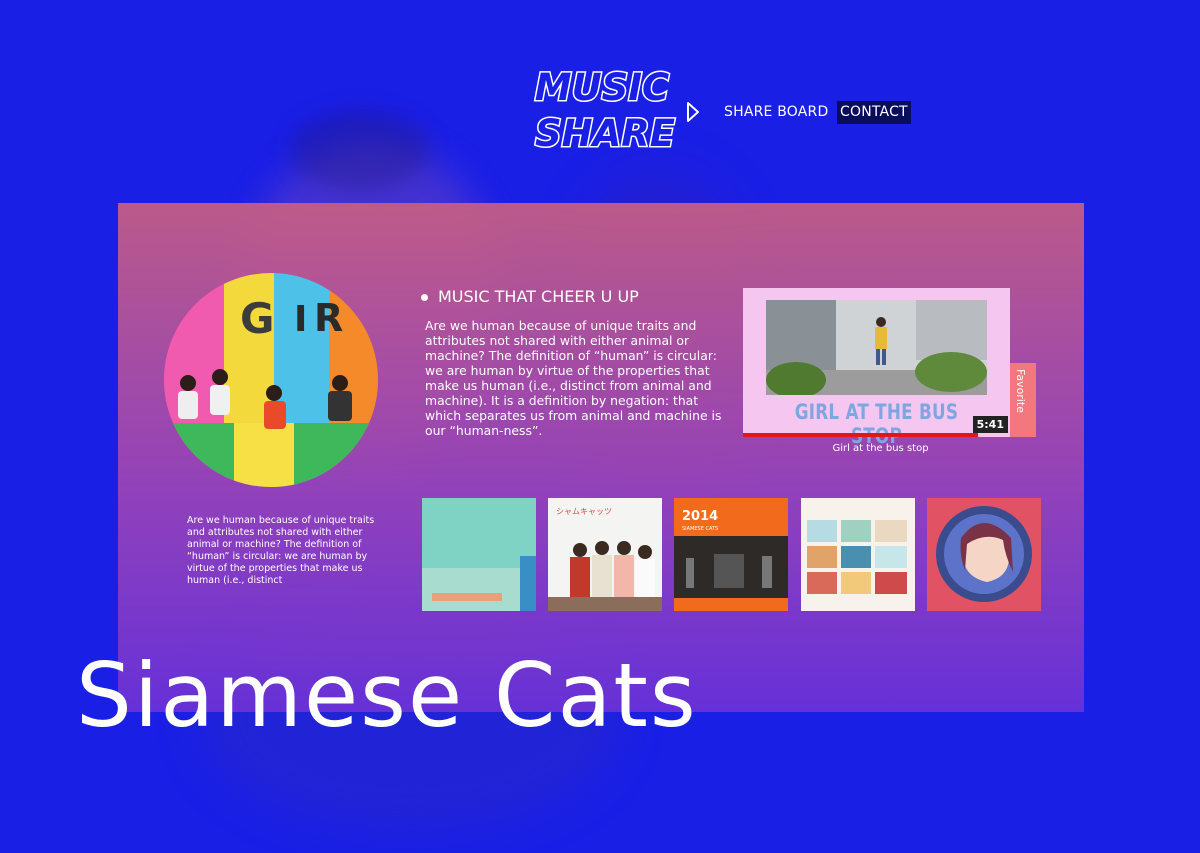 This screenshot has width=1200, height=853. I want to click on album-3-label: SIAMESE CATS, so click(700, 529).